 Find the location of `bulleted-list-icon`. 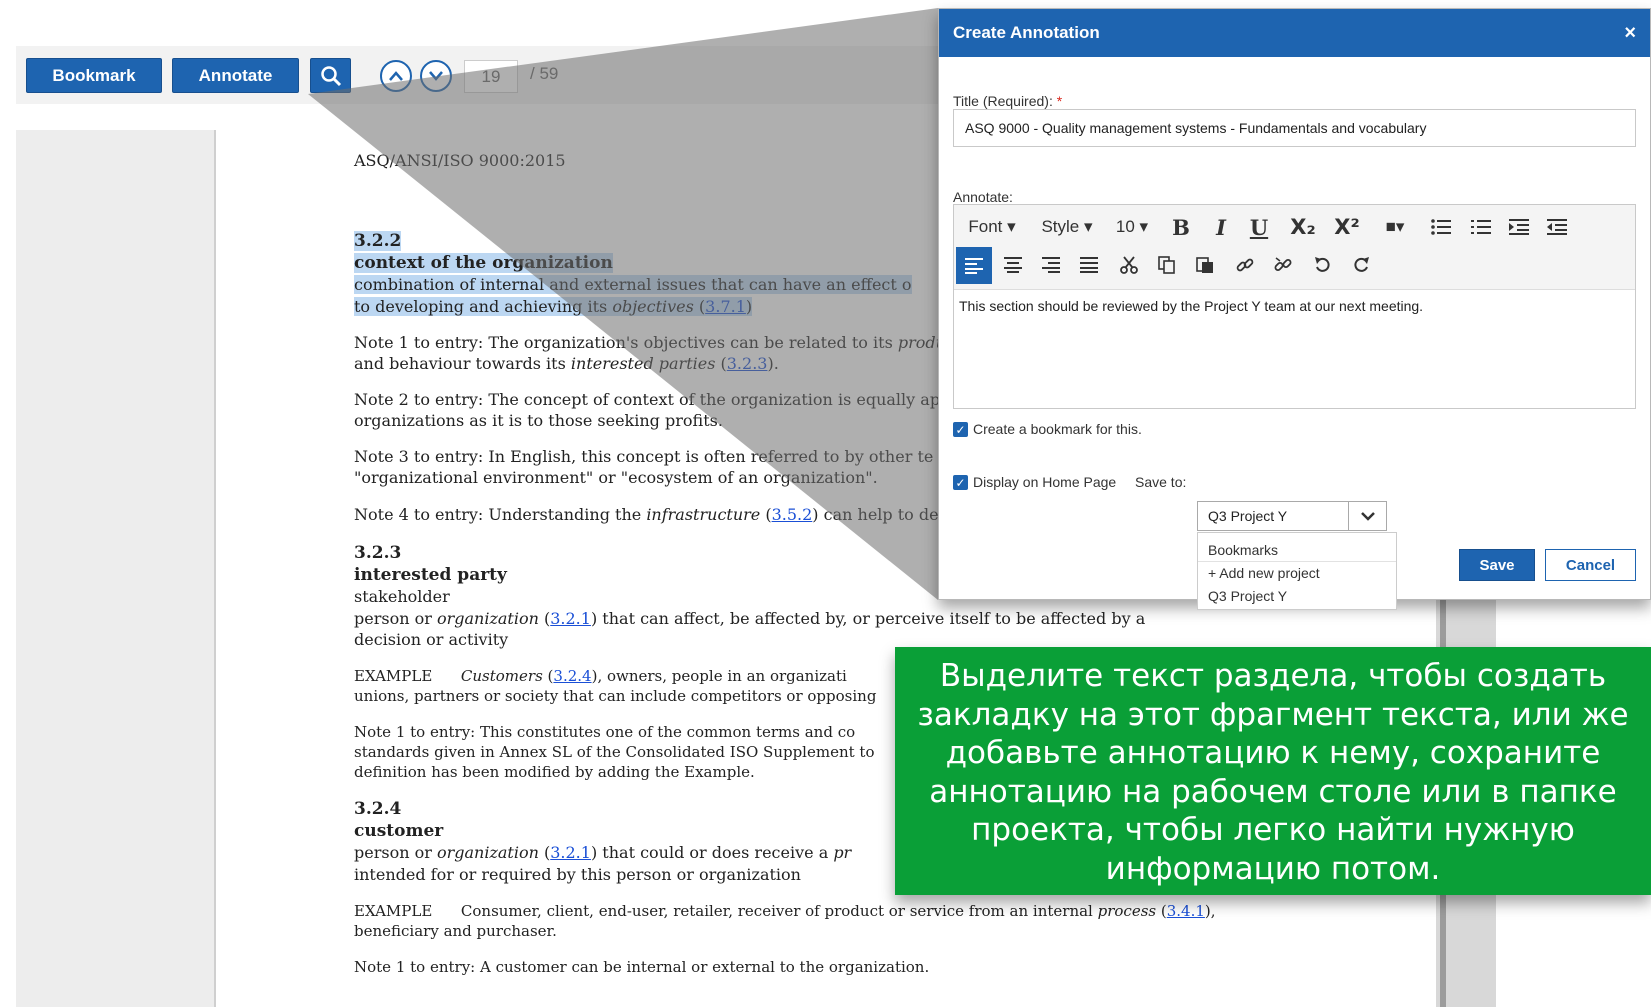

bulleted-list-icon is located at coordinates (1441, 227).